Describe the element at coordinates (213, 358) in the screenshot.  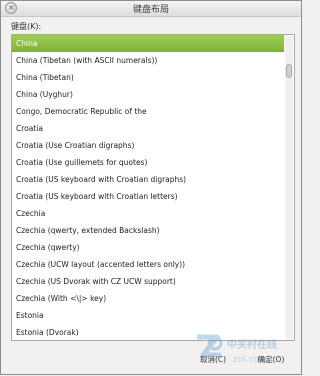
I see `cancel-button: 取消(C)` at that location.